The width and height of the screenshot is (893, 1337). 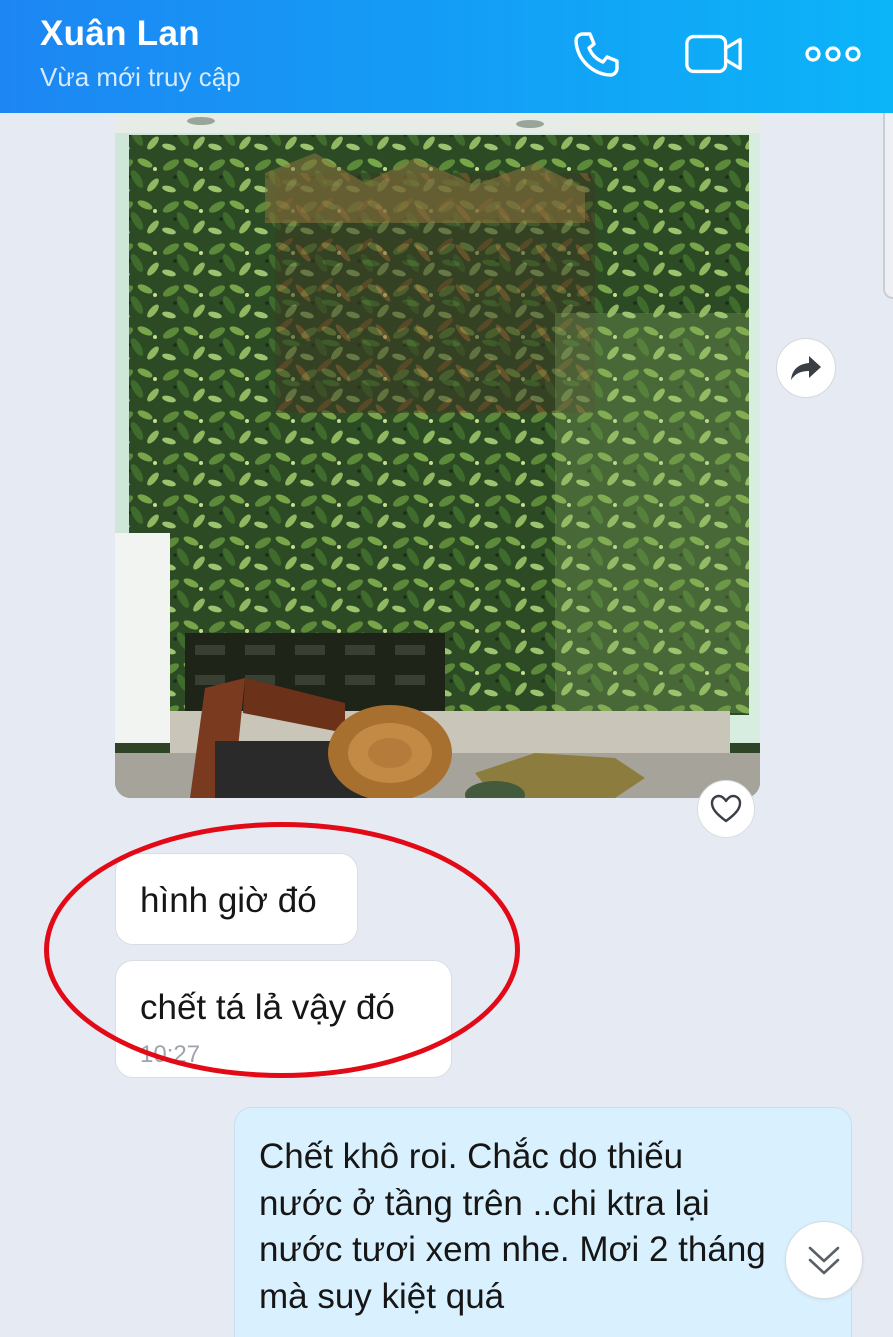 I want to click on heart-icon, so click(x=726, y=808).